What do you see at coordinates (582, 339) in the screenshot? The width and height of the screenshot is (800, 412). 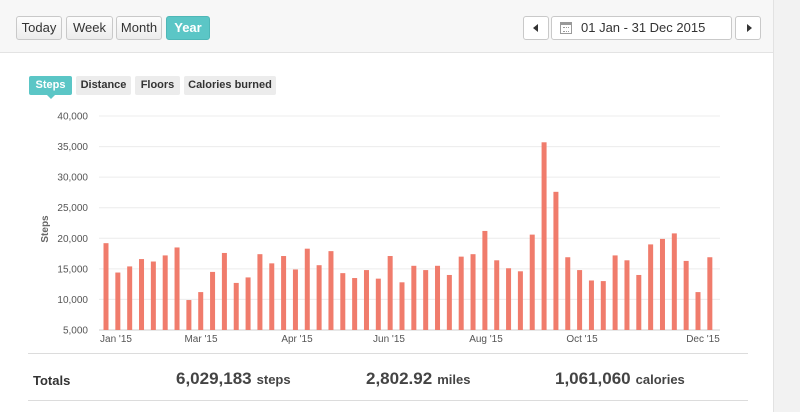 I see `x-tick-label: Oct '15` at bounding box center [582, 339].